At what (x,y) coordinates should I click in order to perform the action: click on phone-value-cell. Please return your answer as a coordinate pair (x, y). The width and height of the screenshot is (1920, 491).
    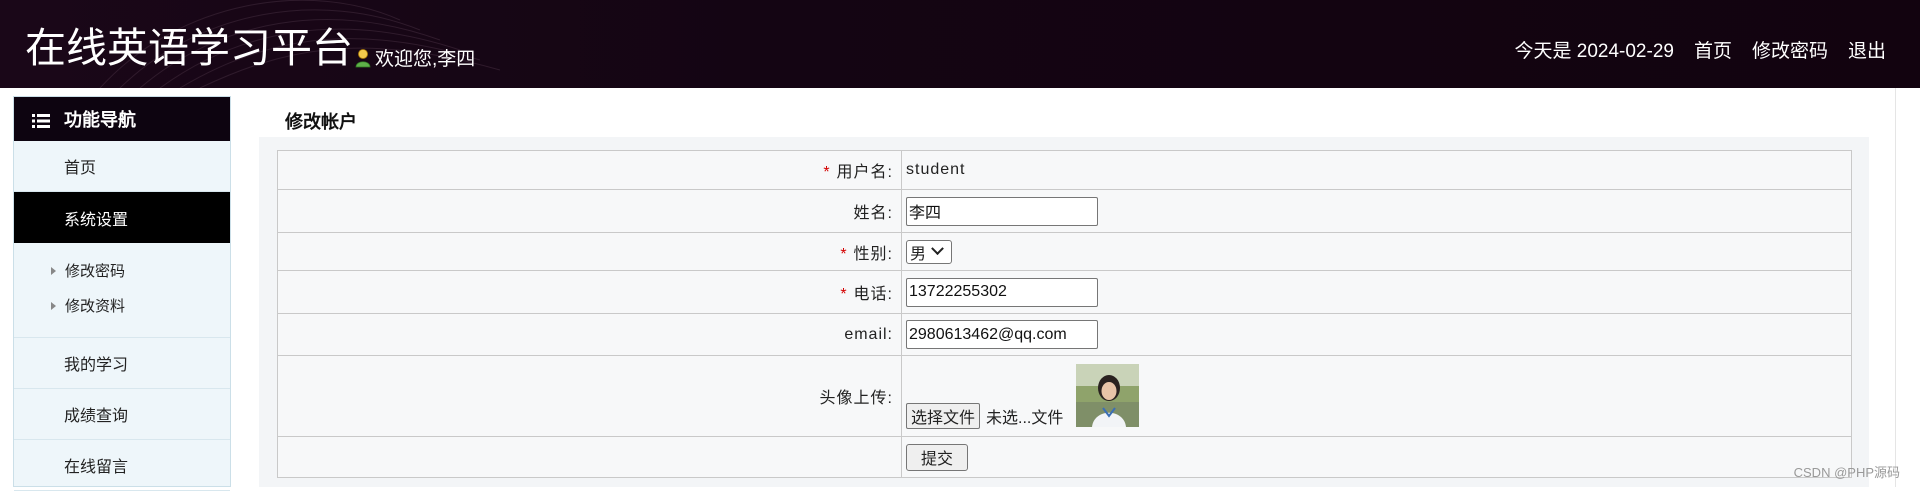
    Looking at the image, I should click on (1376, 292).